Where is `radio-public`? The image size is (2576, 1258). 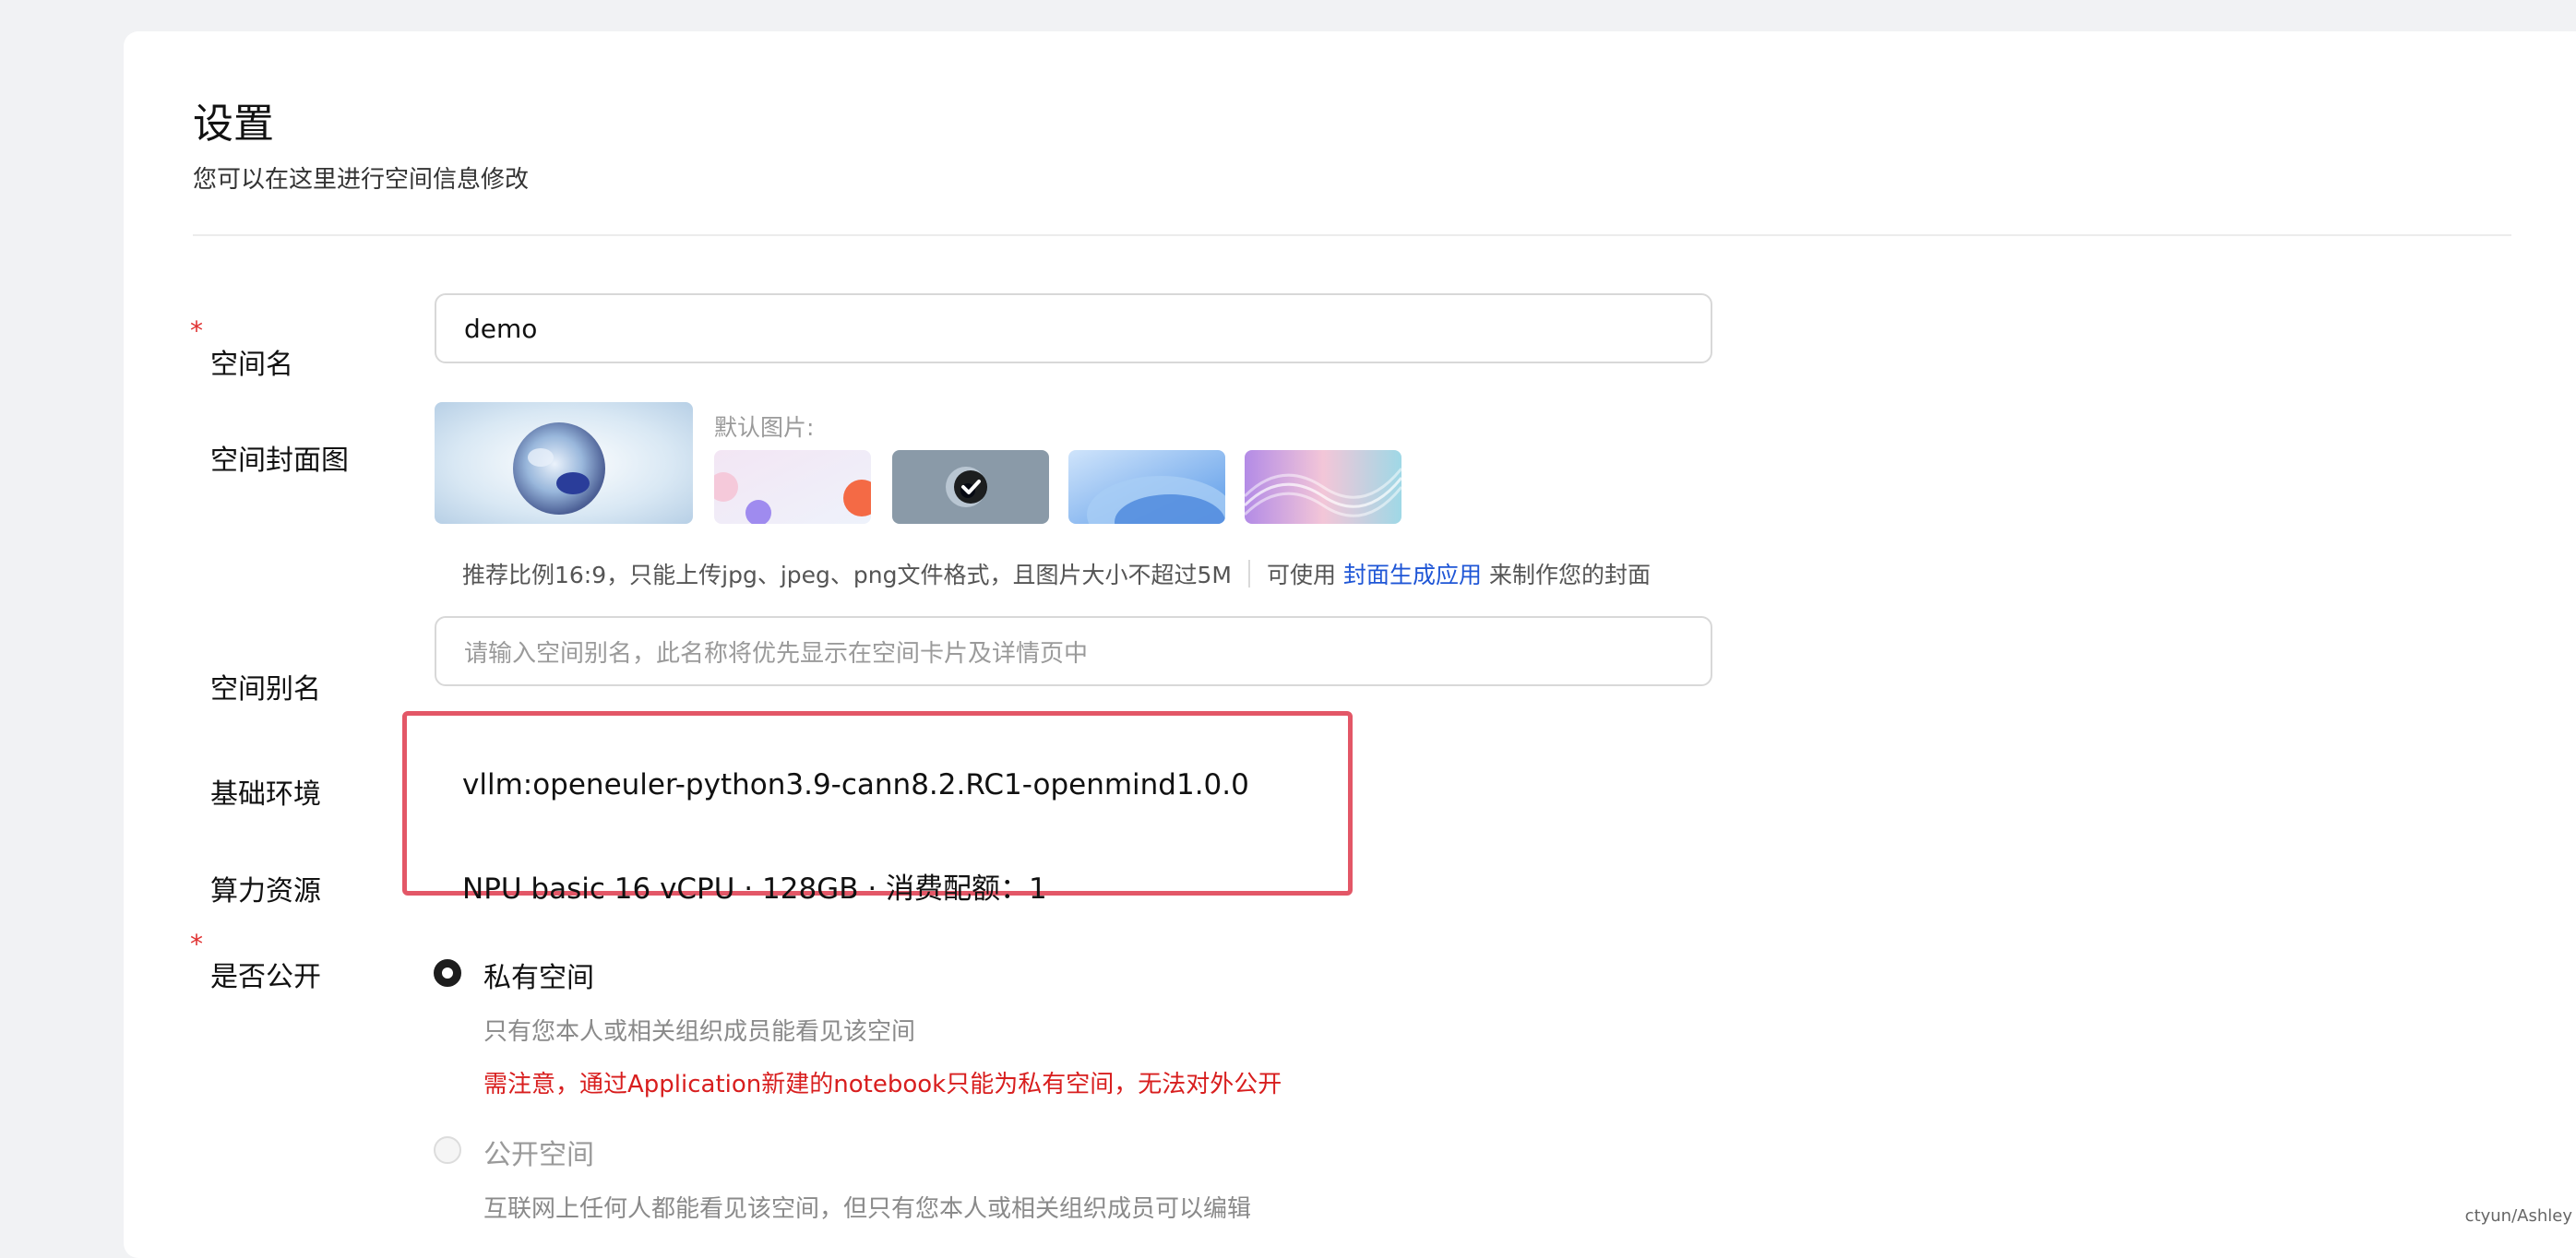
radio-public is located at coordinates (448, 1150).